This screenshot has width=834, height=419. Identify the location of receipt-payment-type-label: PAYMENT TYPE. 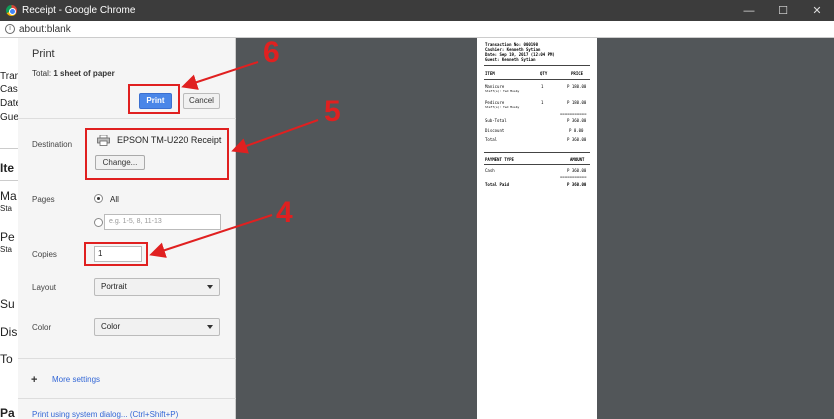
(499, 159).